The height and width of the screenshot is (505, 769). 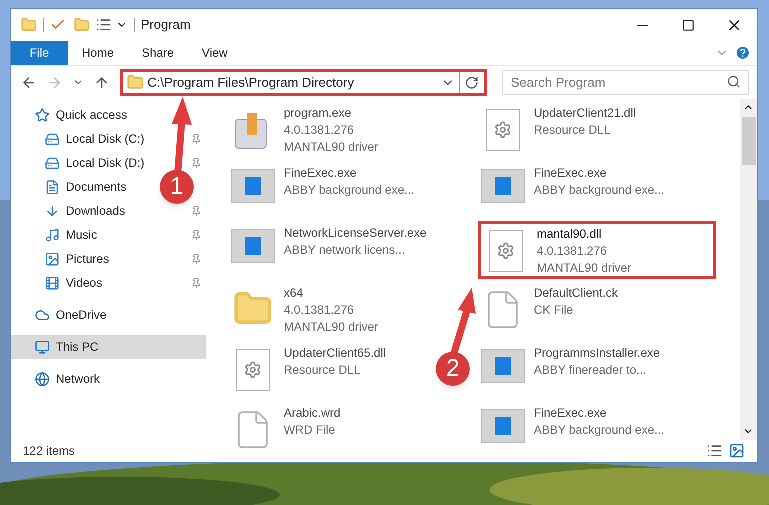 What do you see at coordinates (86, 187) in the screenshot?
I see `nav-item: Documents` at bounding box center [86, 187].